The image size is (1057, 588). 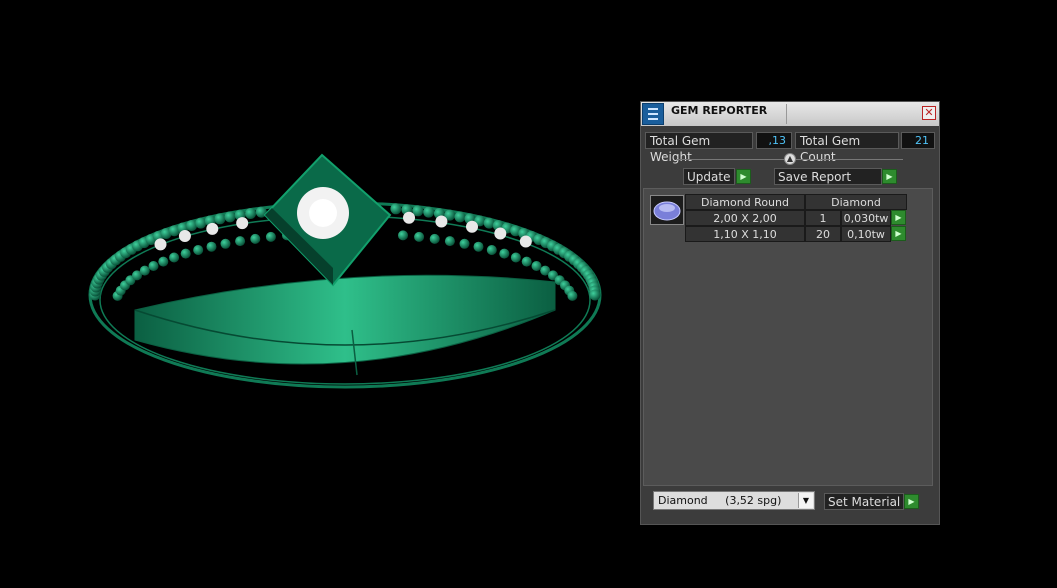 What do you see at coordinates (699, 148) in the screenshot?
I see `total-gem-weight-label: Total Gem Weight` at bounding box center [699, 148].